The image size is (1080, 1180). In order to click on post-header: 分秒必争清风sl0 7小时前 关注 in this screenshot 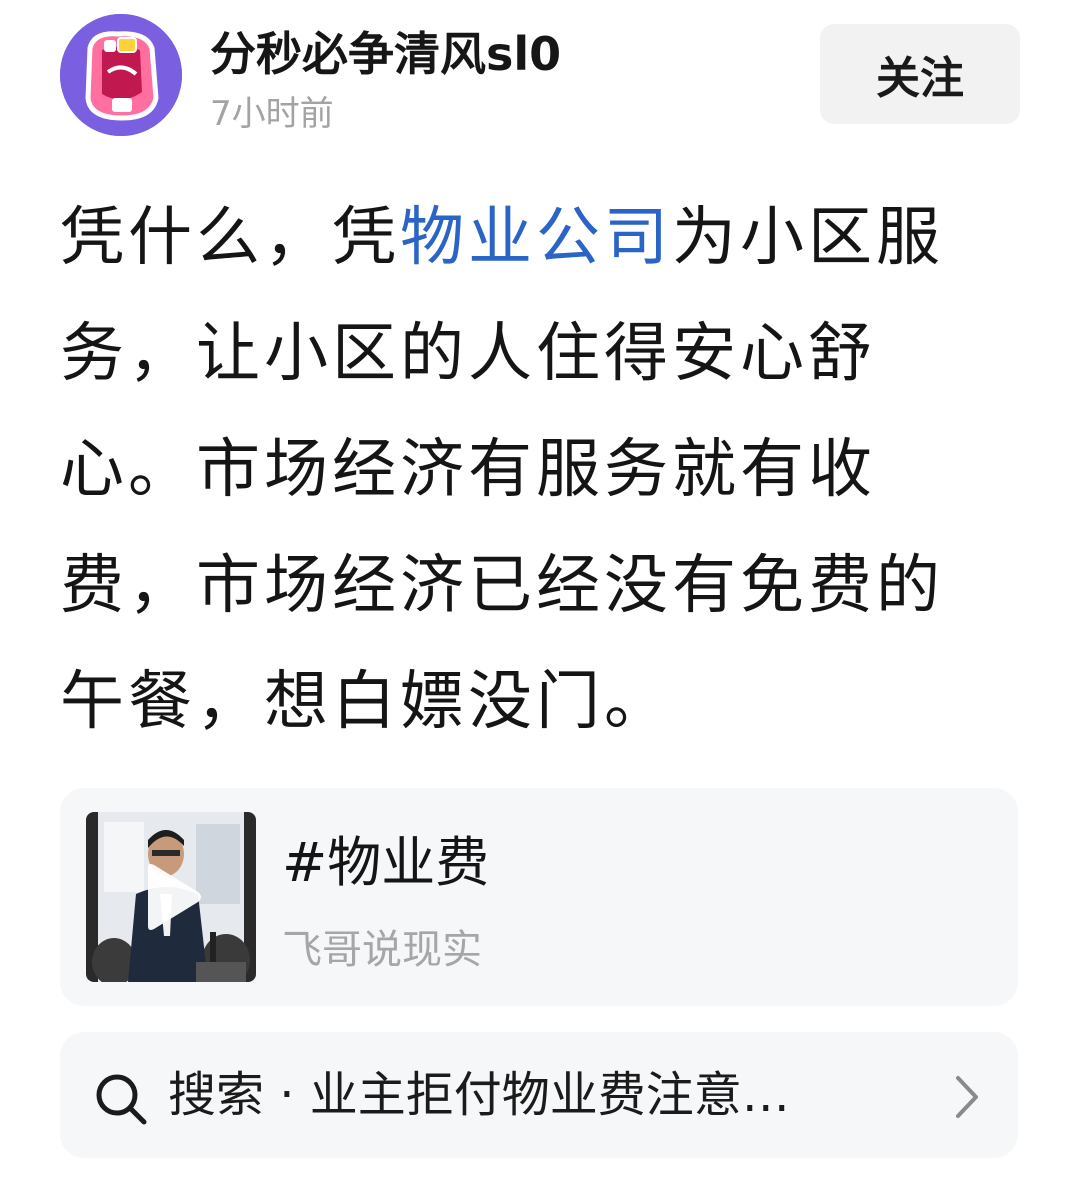, I will do `click(540, 75)`.